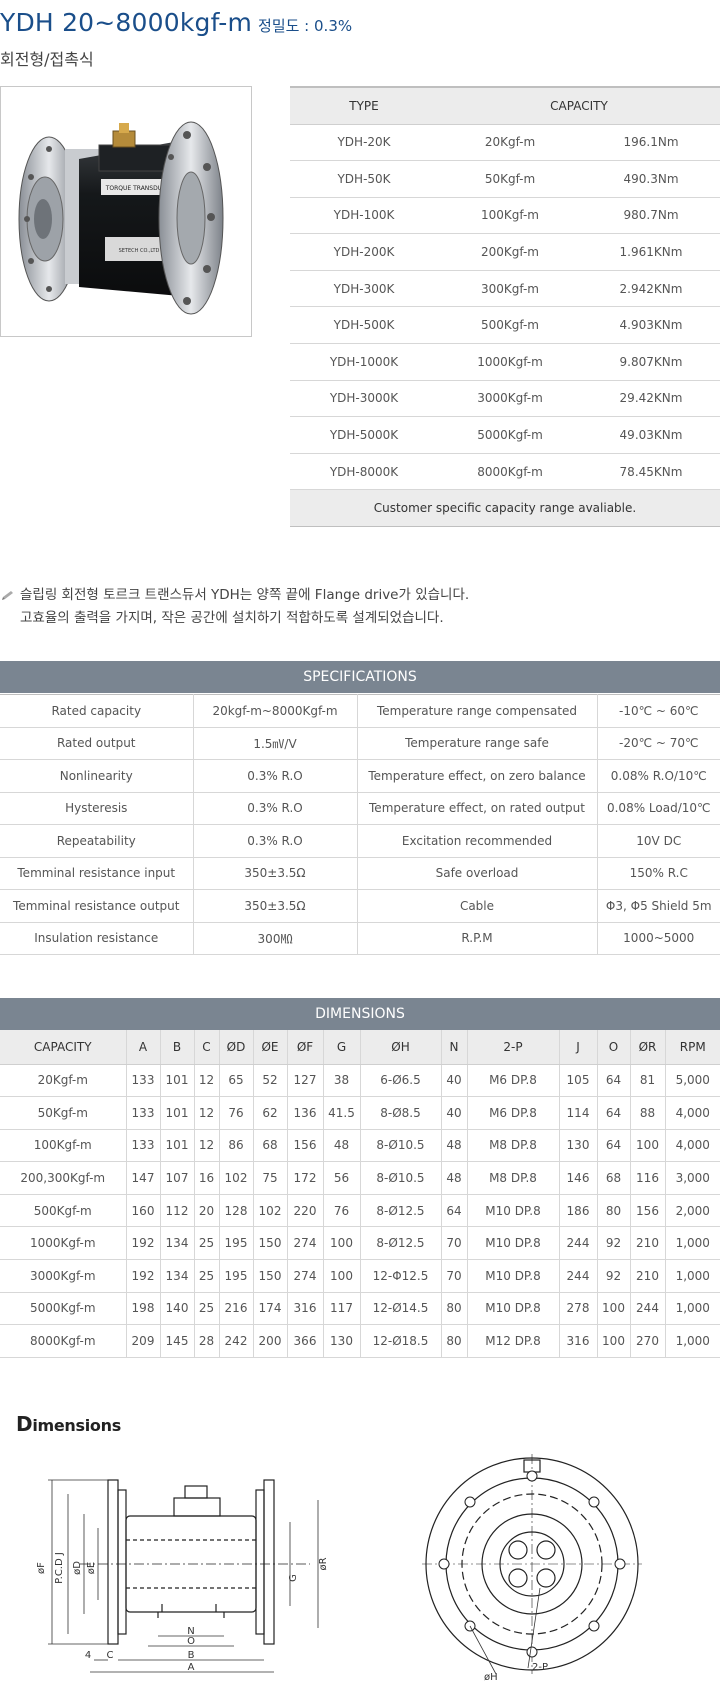 This screenshot has width=720, height=1684. Describe the element at coordinates (97, 938) in the screenshot. I see `spec-label: Insulation resistance` at that location.